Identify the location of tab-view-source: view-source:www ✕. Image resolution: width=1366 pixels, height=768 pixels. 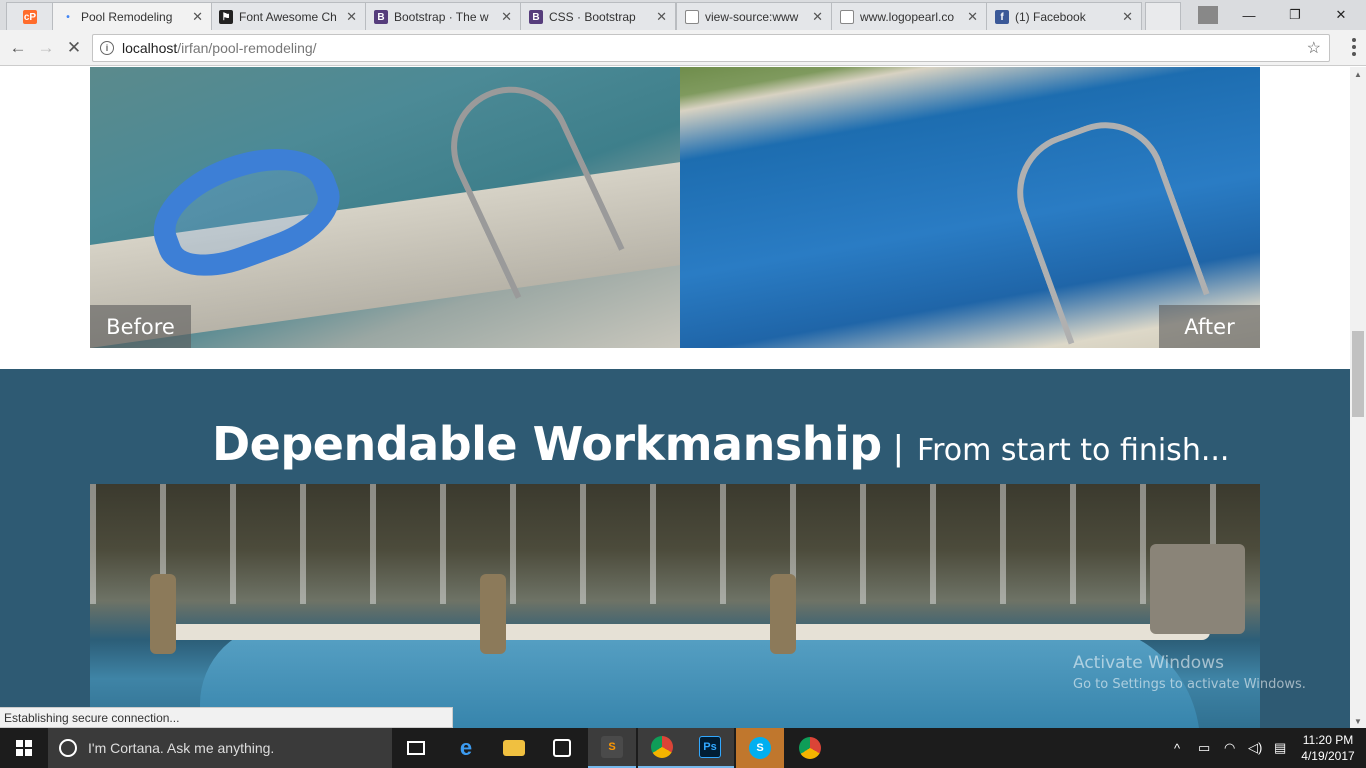
(754, 16).